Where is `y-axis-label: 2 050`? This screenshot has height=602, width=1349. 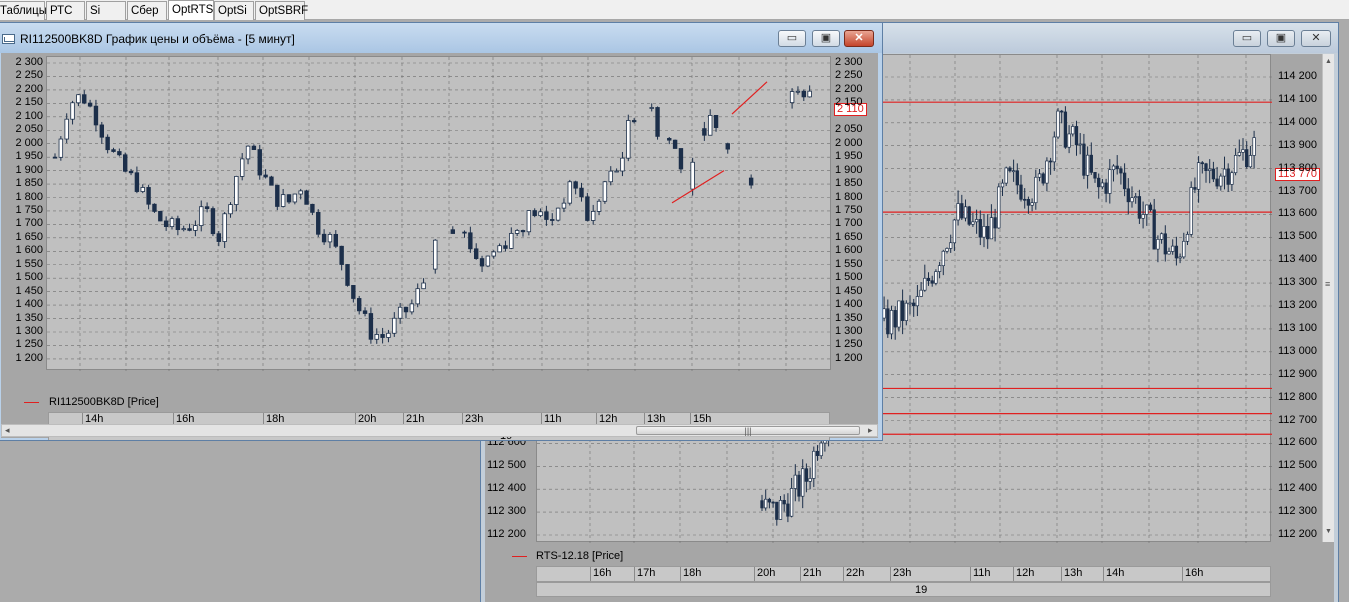
y-axis-label: 2 050 is located at coordinates (29, 129).